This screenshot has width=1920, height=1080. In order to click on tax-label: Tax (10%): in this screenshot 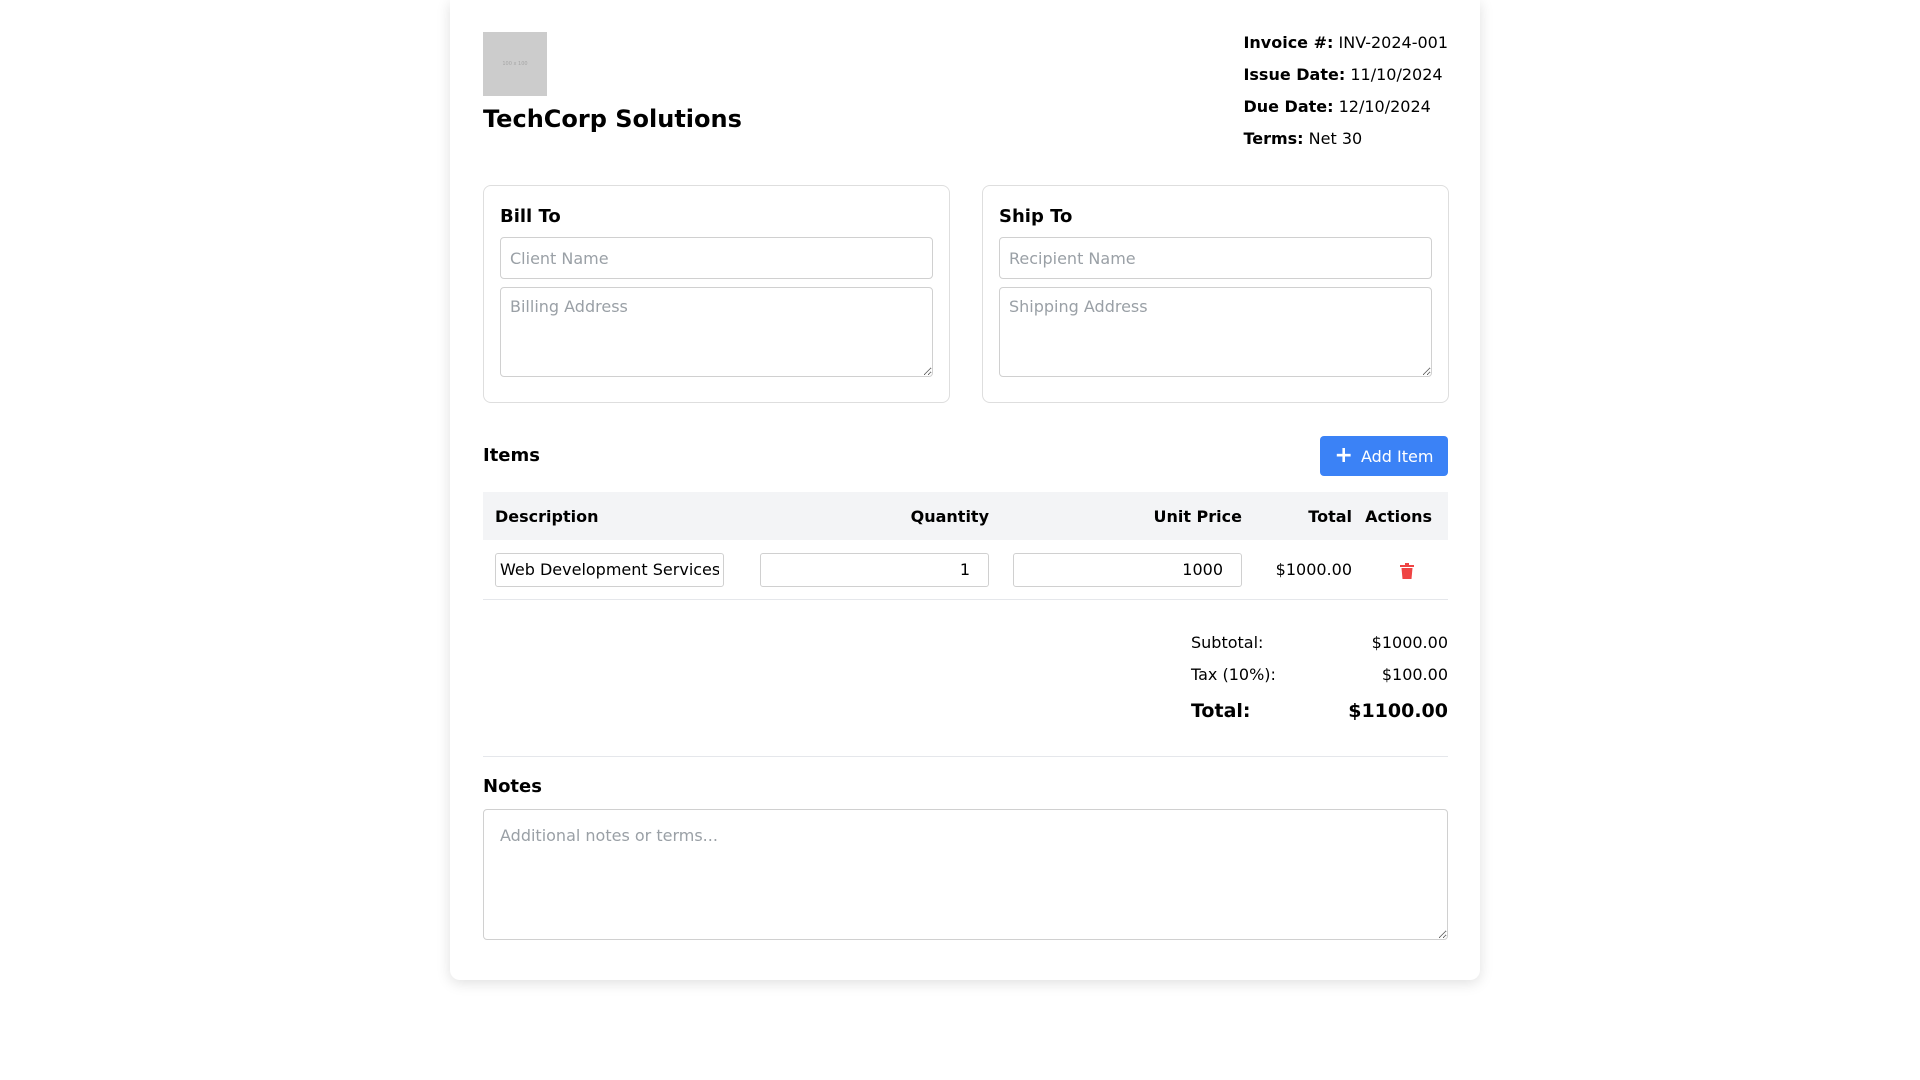, I will do `click(1233, 674)`.